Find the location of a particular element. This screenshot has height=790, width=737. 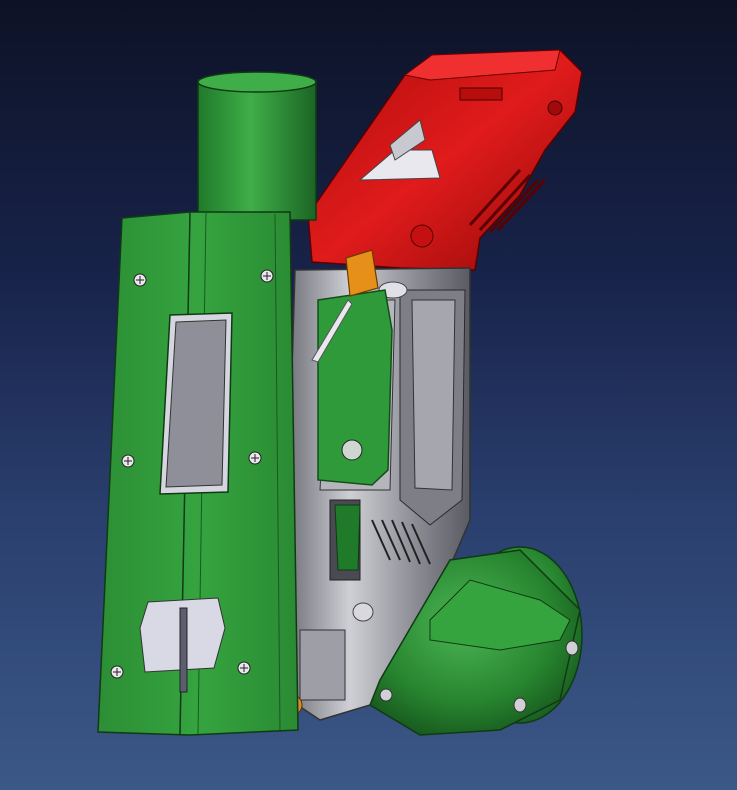

green-cylinder is located at coordinates (257, 146).